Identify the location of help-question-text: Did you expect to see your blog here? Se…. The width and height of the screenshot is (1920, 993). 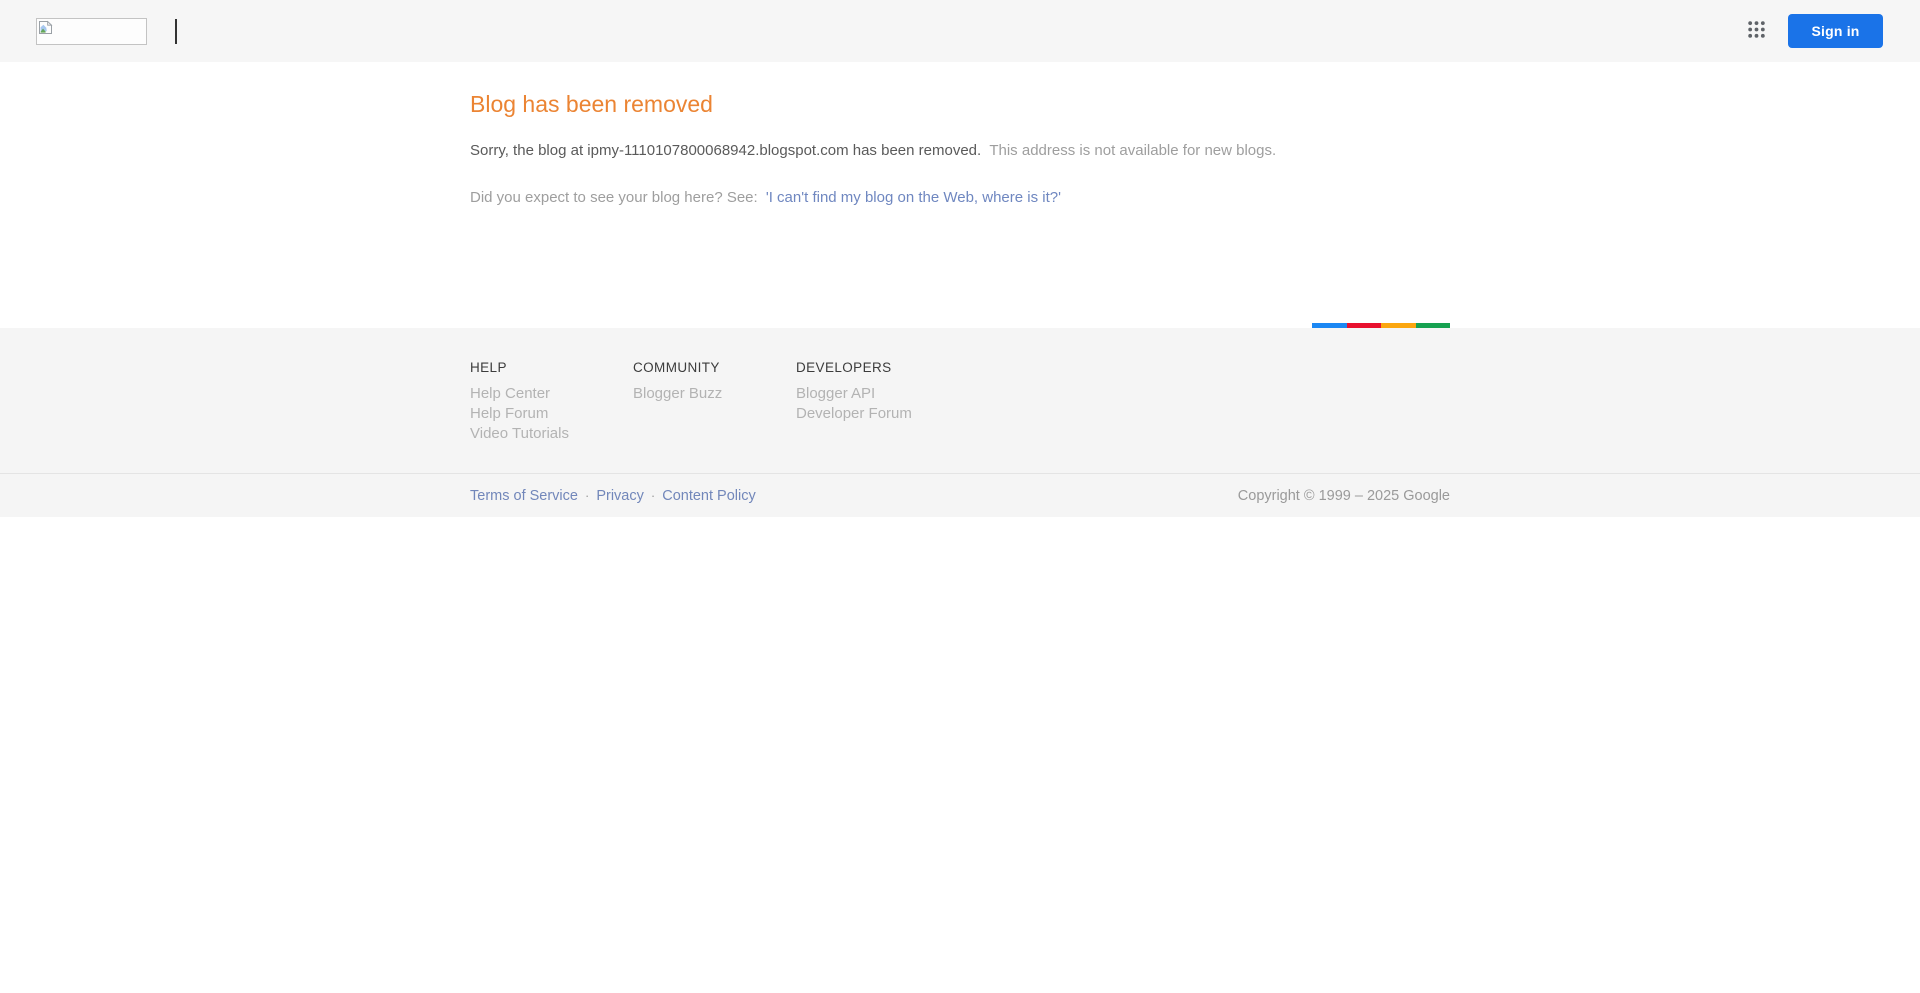
(614, 197).